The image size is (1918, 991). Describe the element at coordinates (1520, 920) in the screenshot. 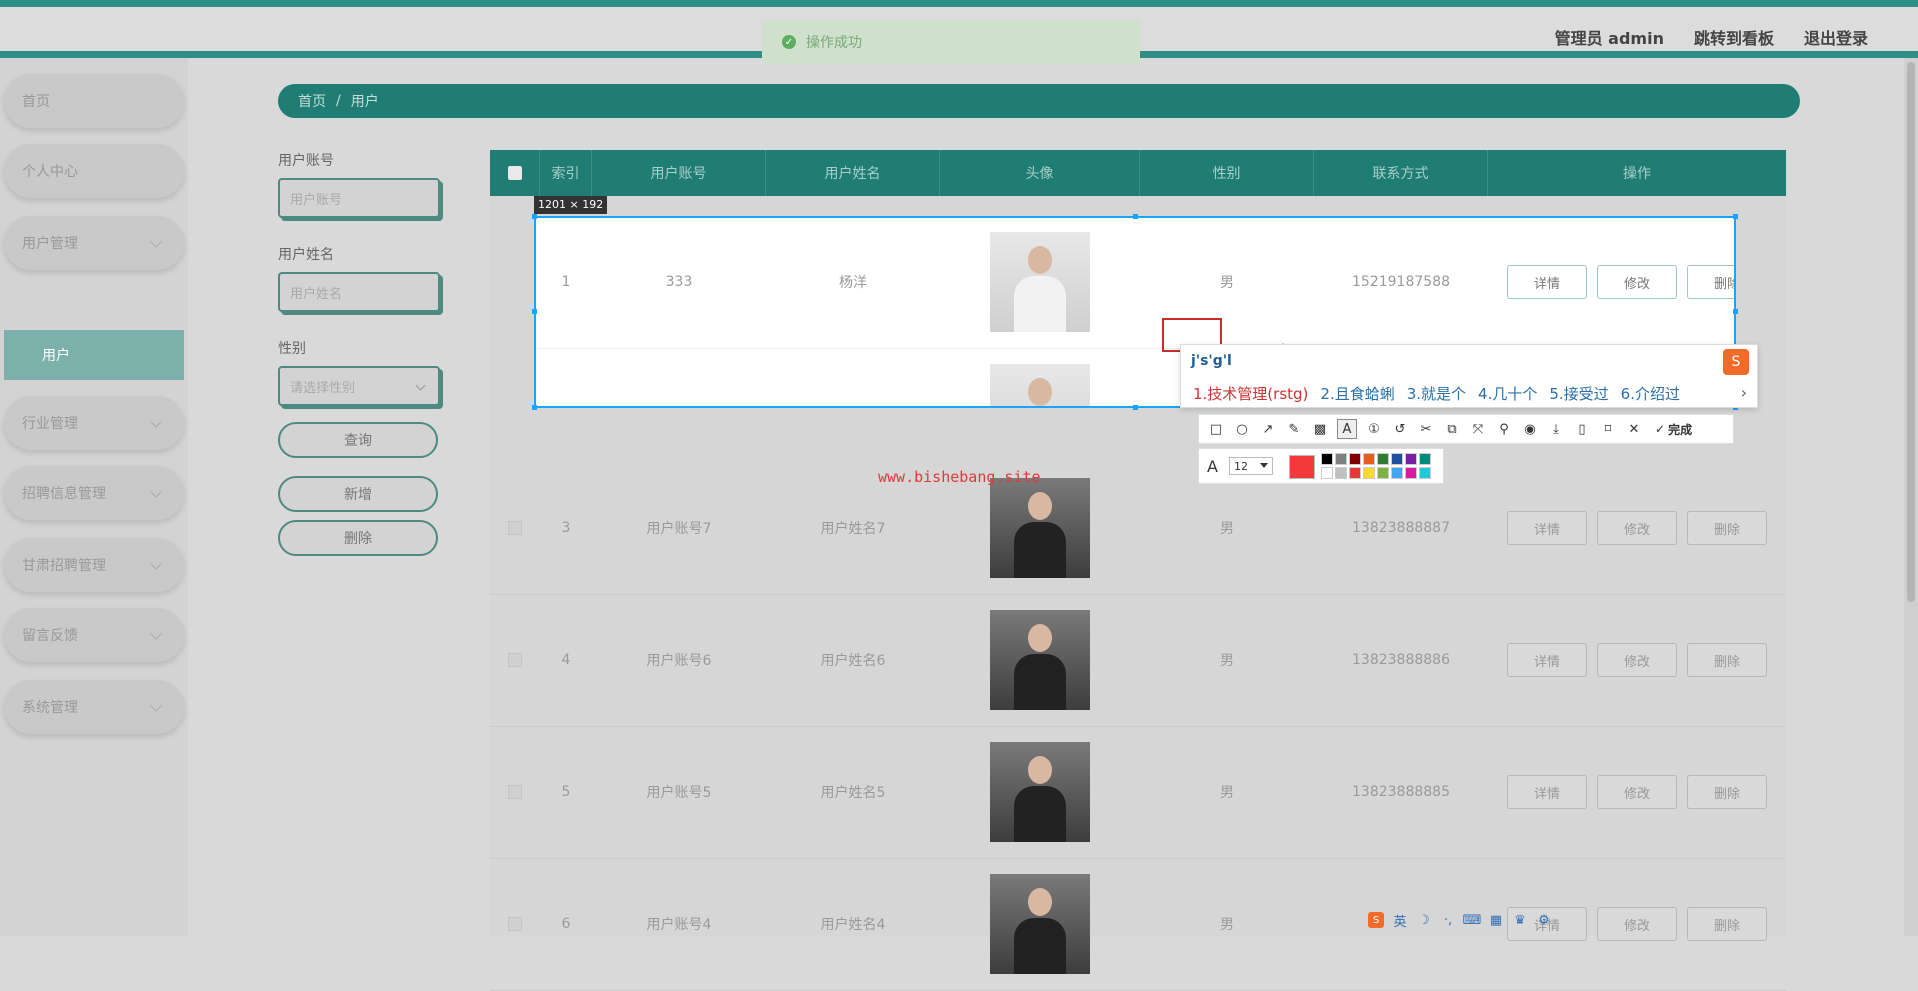

I see `skin-icon: ♛` at that location.